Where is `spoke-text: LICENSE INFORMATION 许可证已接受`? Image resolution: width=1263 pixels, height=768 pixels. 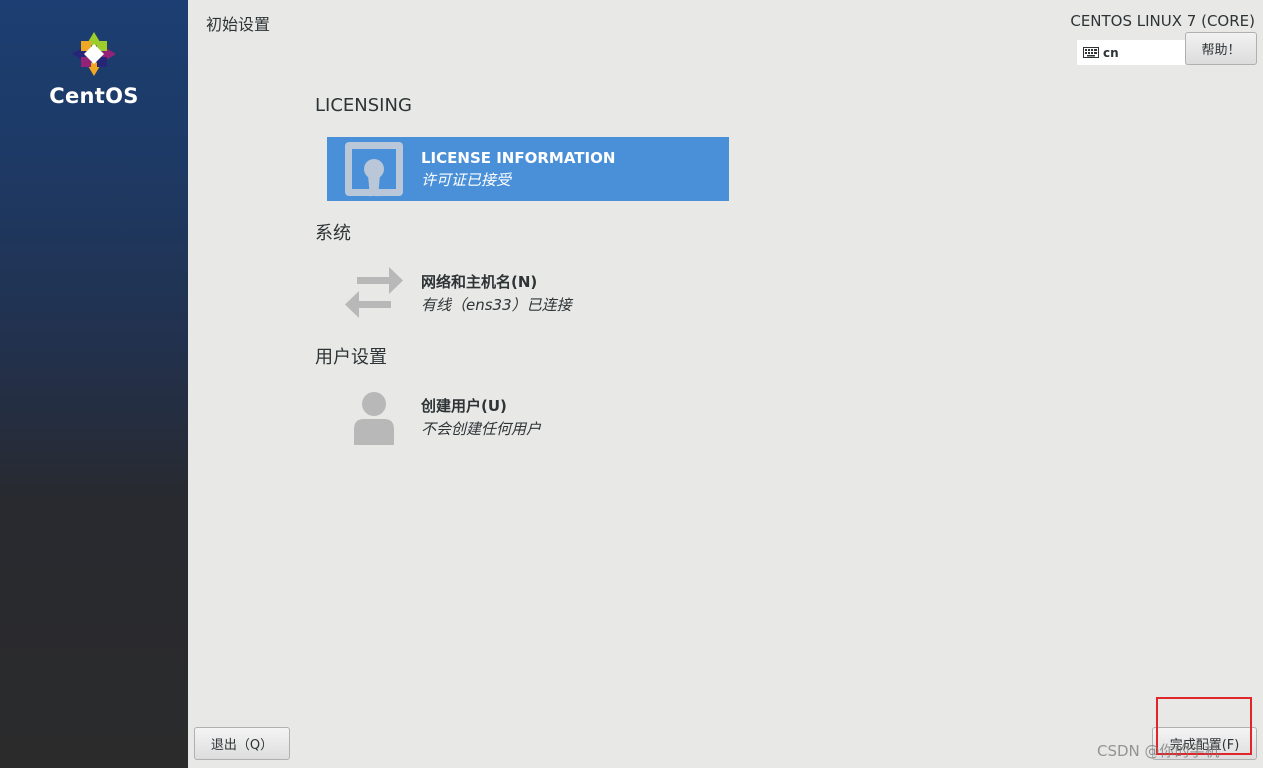 spoke-text: LICENSE INFORMATION 许可证已接受 is located at coordinates (518, 169).